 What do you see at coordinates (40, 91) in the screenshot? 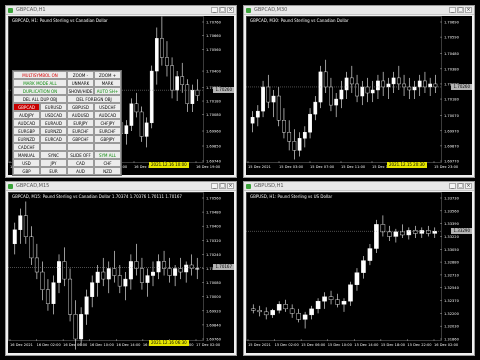
I see `panel-button: DUPLICATION ON` at bounding box center [40, 91].